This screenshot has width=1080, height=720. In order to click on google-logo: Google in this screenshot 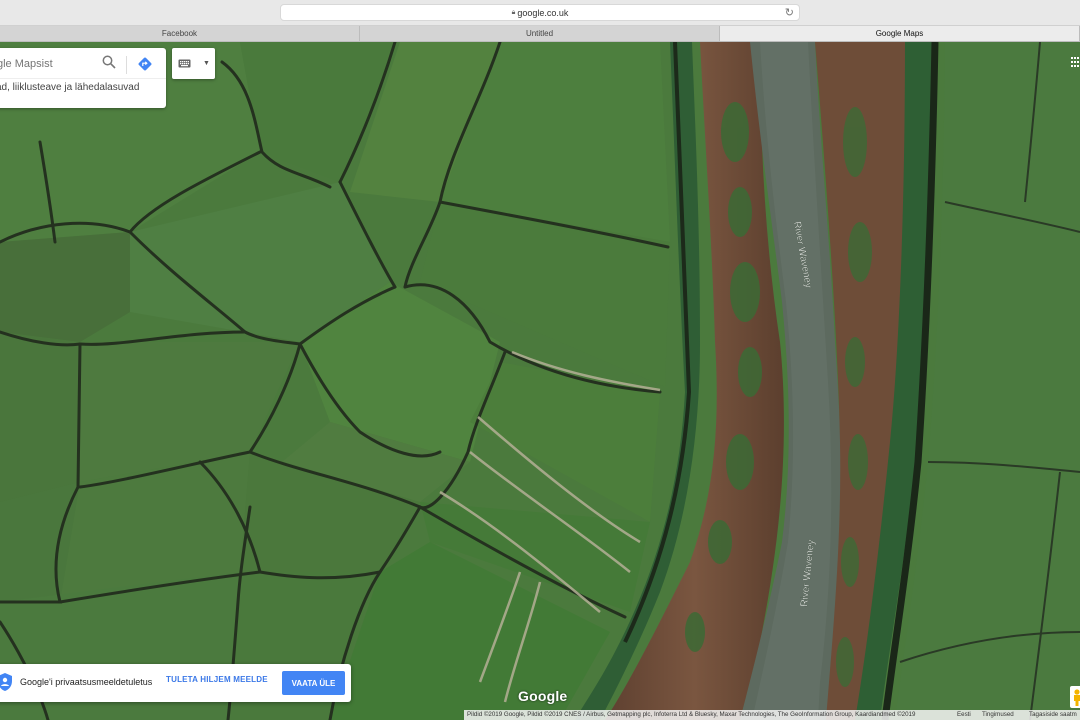, I will do `click(543, 696)`.